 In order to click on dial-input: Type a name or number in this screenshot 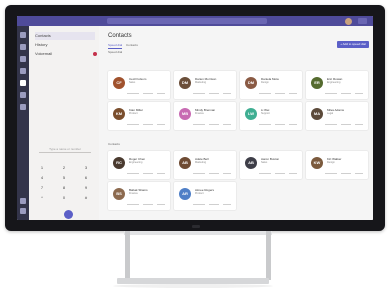, I will do `click(65, 149)`.